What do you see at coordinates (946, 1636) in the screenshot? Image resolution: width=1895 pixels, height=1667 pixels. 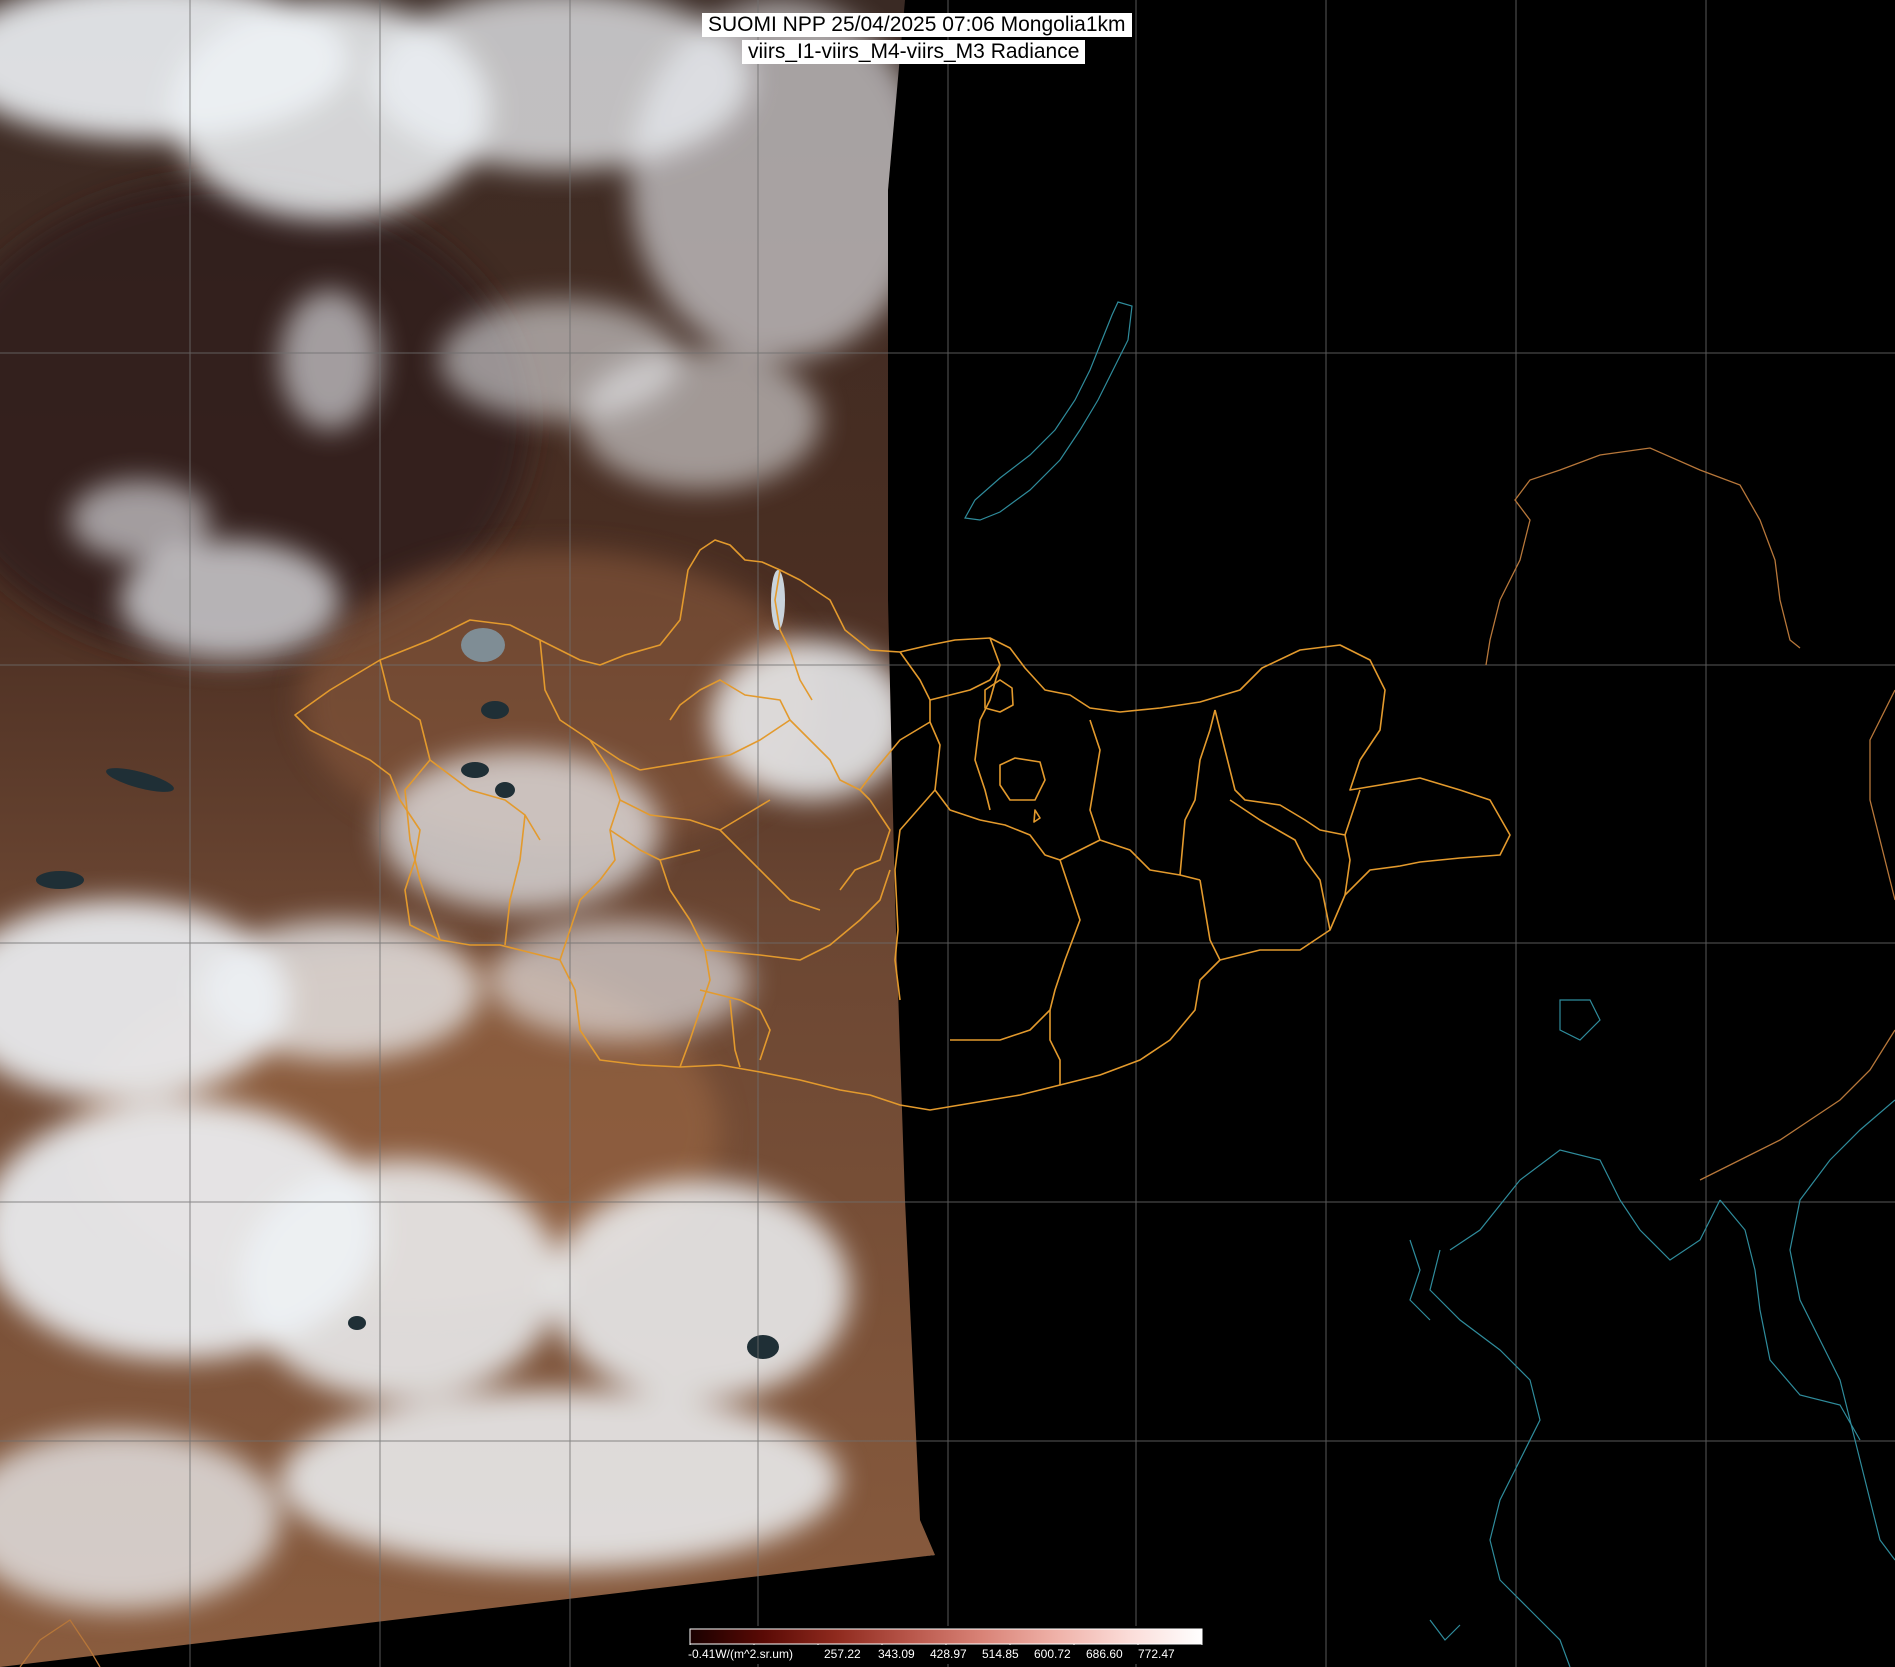 I see `legend-gradient-bar` at bounding box center [946, 1636].